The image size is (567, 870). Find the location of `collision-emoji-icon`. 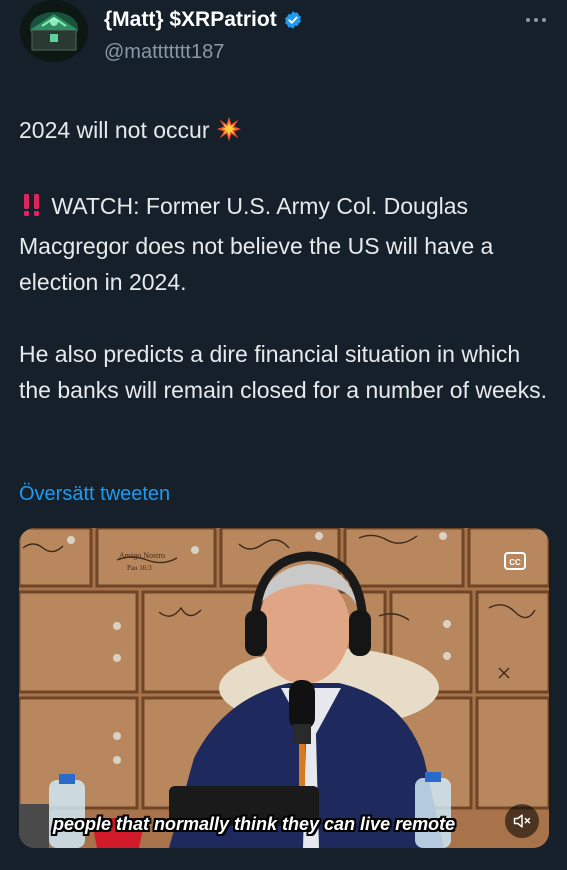

collision-emoji-icon is located at coordinates (229, 134).